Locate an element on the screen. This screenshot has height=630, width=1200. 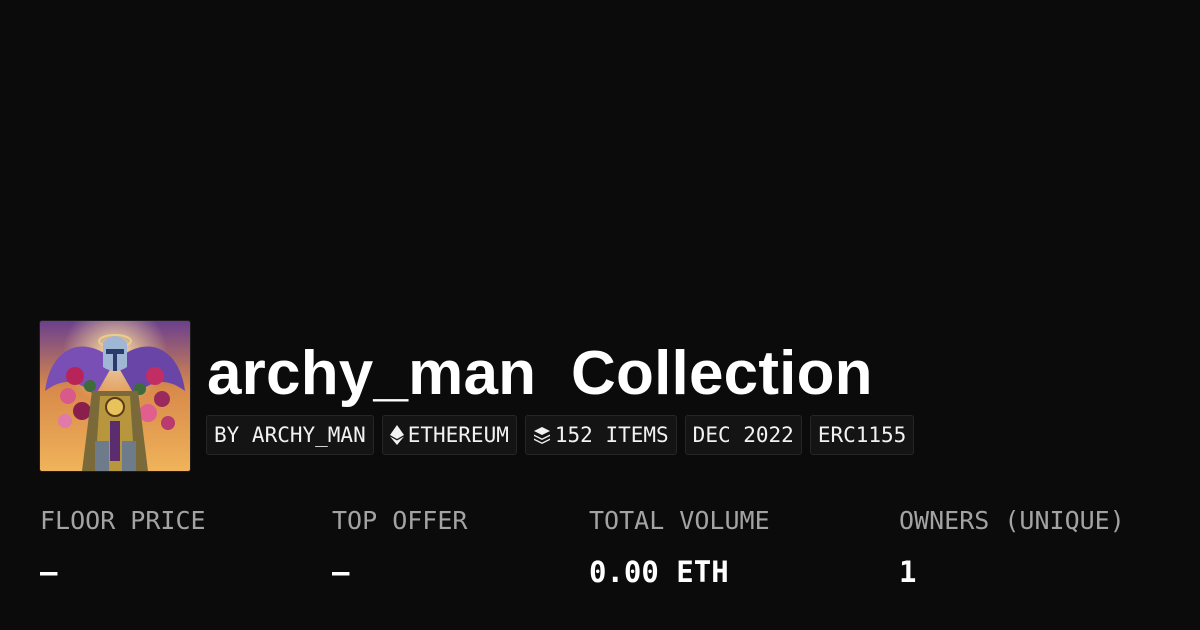
date-badge: DEC 2022 is located at coordinates (743, 435).